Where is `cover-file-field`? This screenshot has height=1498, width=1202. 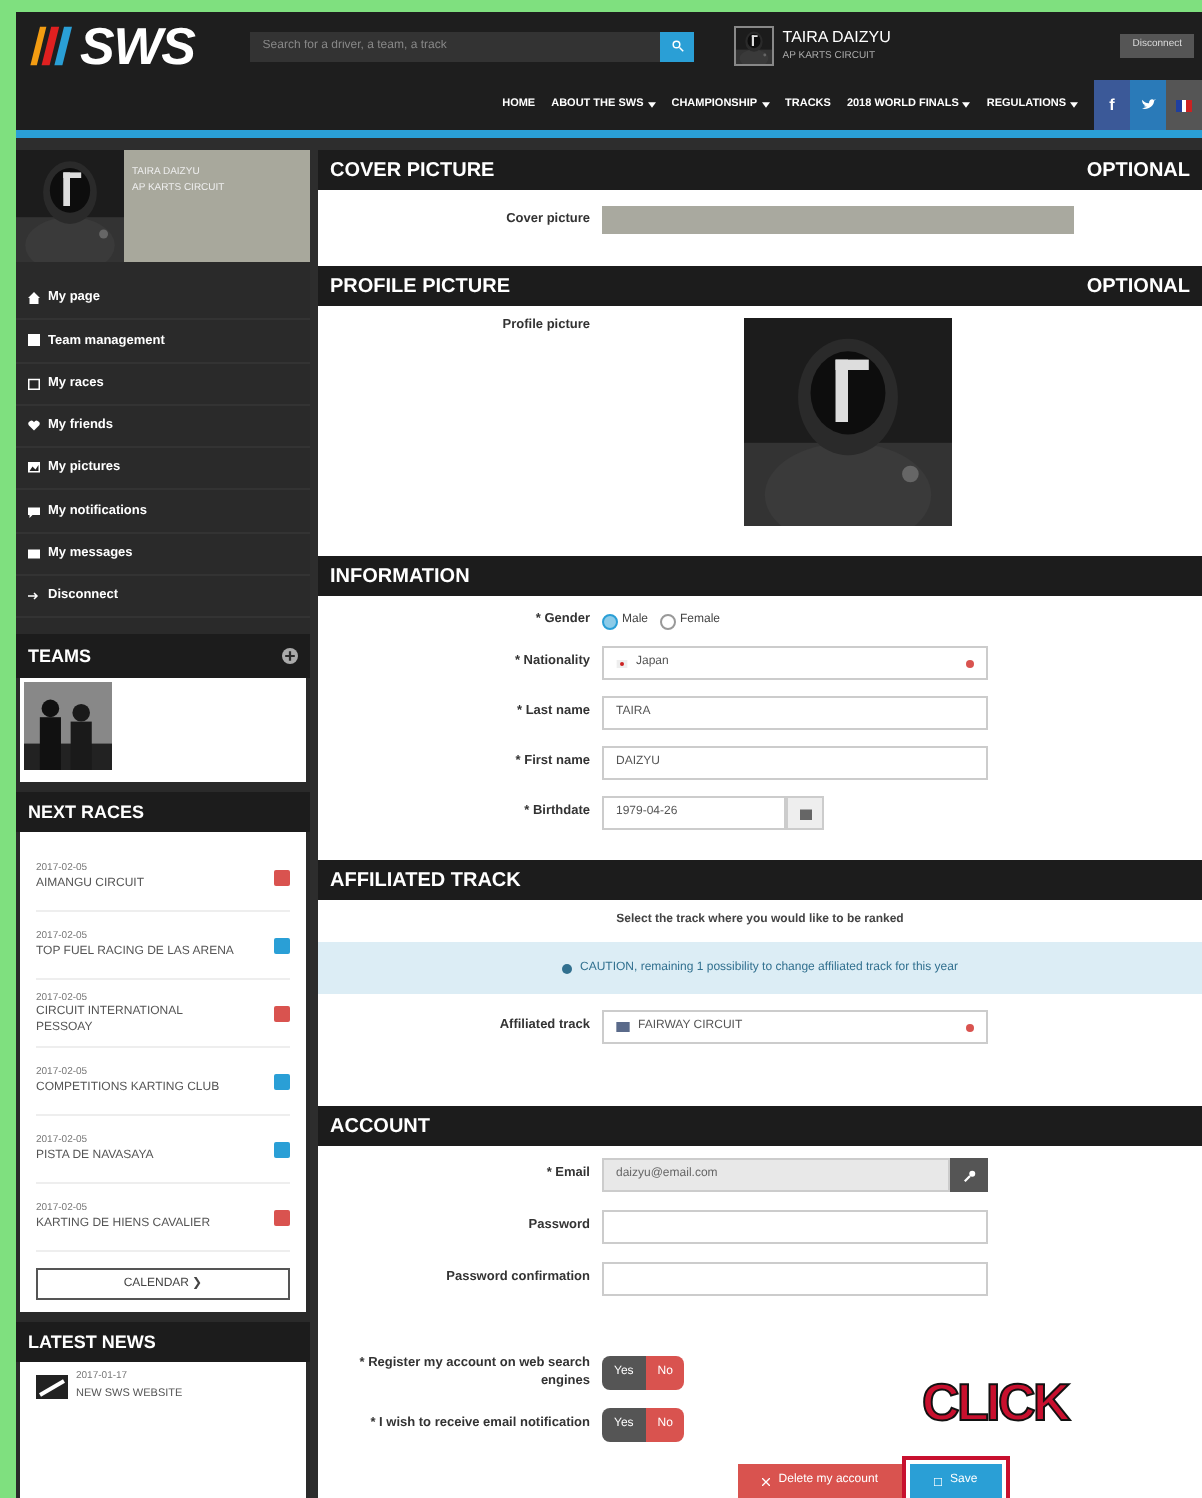 cover-file-field is located at coordinates (838, 220).